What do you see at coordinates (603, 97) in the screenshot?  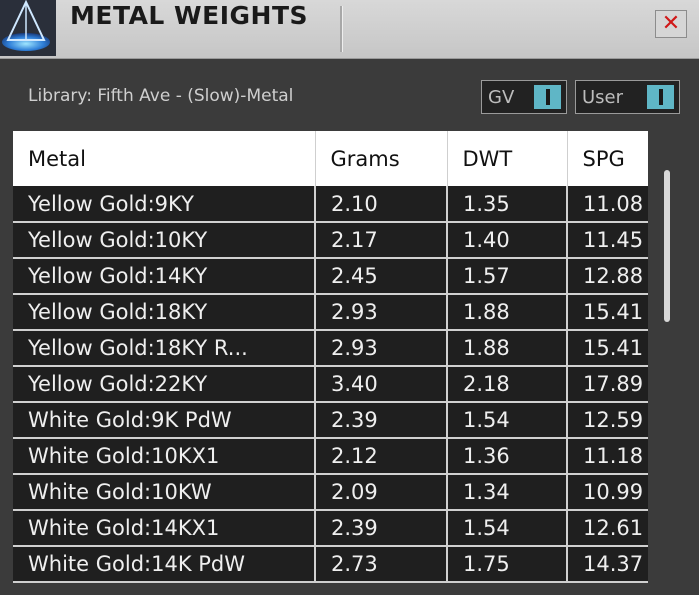 I see `user-toggle-label: User` at bounding box center [603, 97].